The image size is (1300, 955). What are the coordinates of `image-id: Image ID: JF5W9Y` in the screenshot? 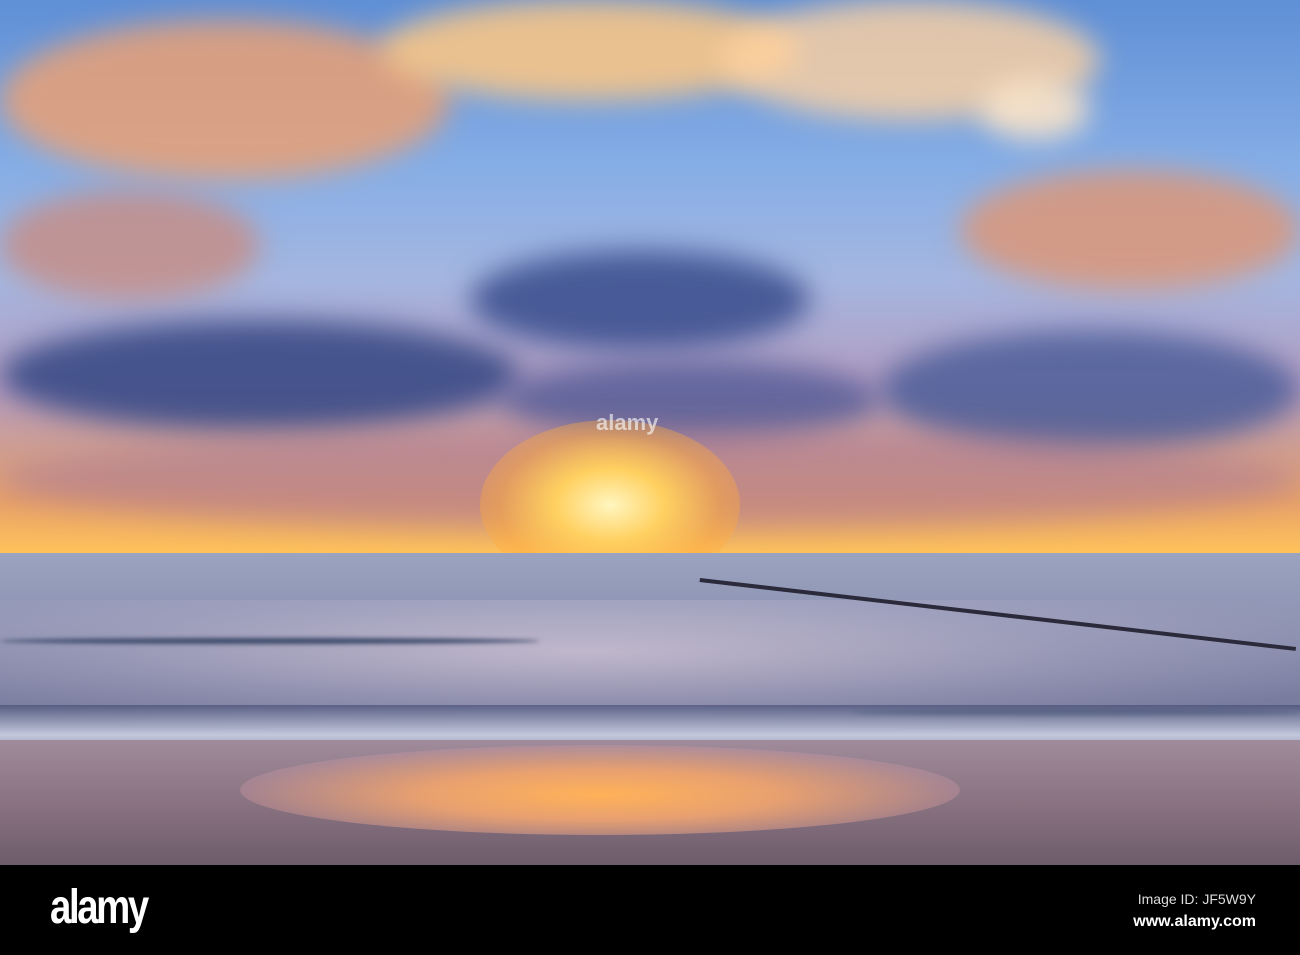 It's located at (1196, 899).